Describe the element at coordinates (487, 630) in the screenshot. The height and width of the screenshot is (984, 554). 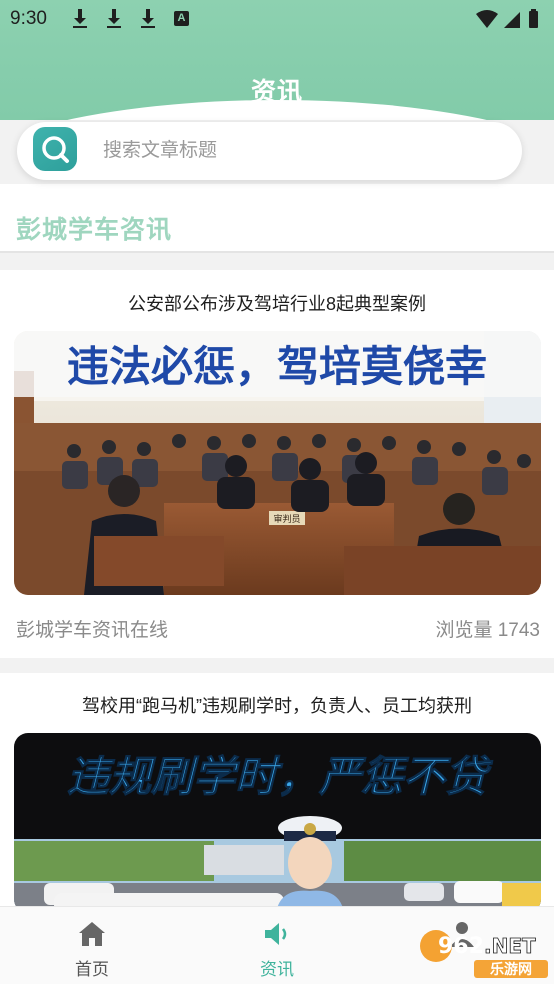
I see `view-count: 浏览量 1743` at that location.